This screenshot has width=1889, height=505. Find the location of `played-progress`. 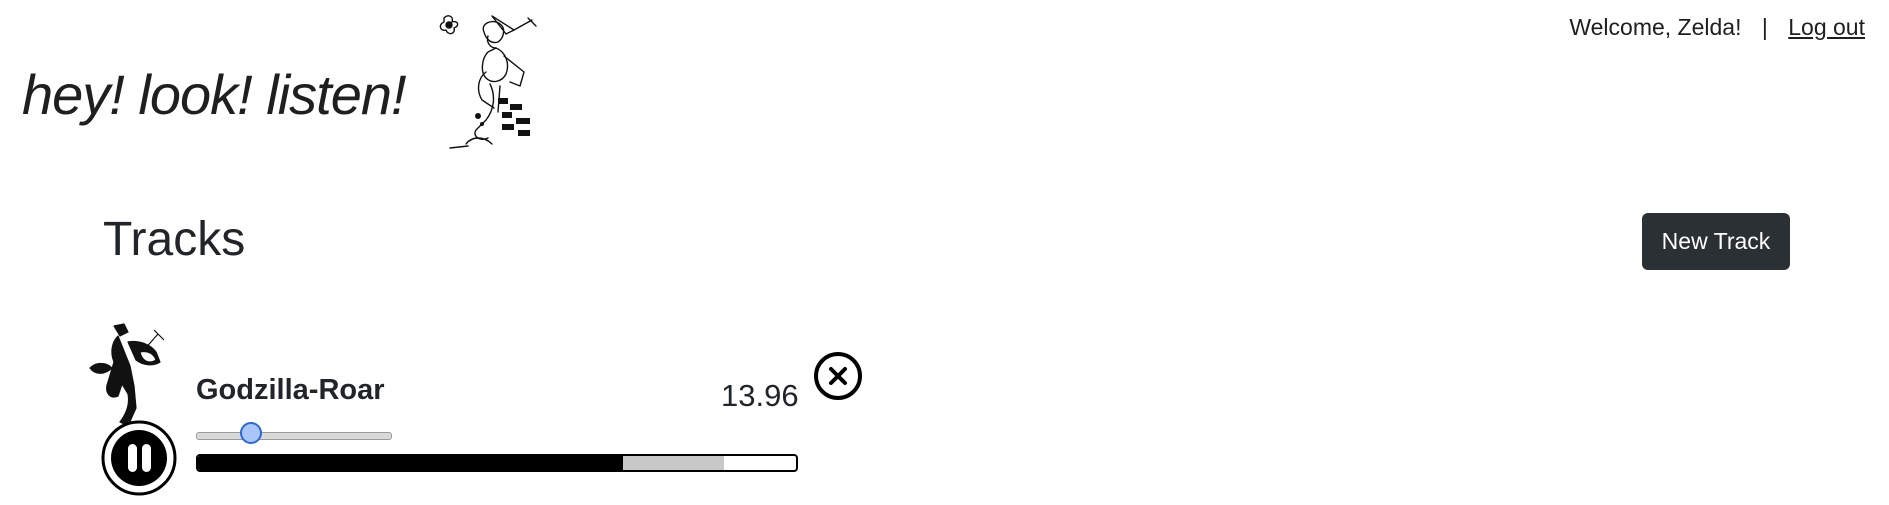

played-progress is located at coordinates (410, 463).